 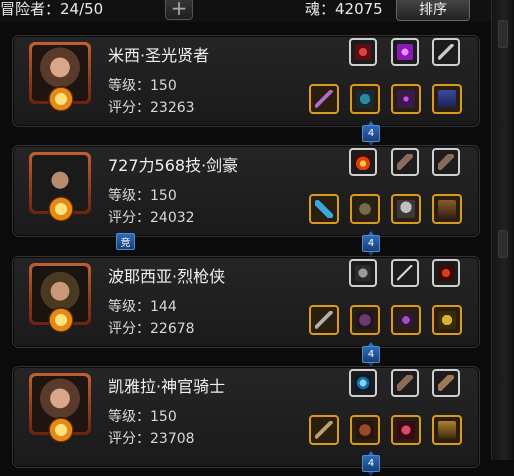 I want to click on spear-icon, so click(x=405, y=273).